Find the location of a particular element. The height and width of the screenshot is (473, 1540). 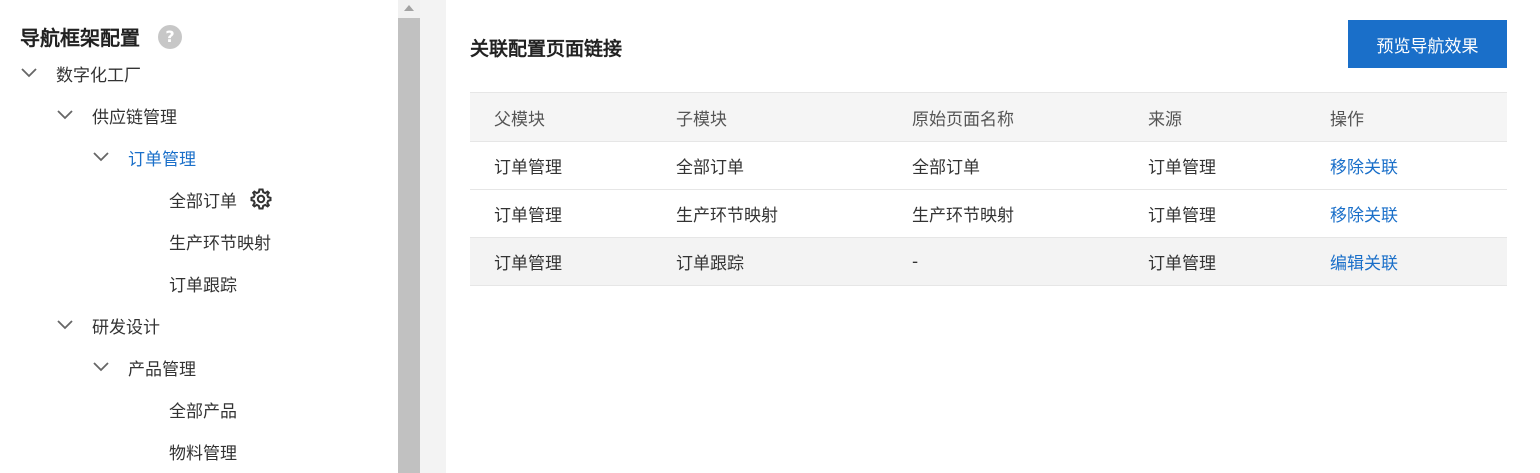

table-row: 订单管理 全部订单 全部订单 订单管理 移除关联 is located at coordinates (988, 165).